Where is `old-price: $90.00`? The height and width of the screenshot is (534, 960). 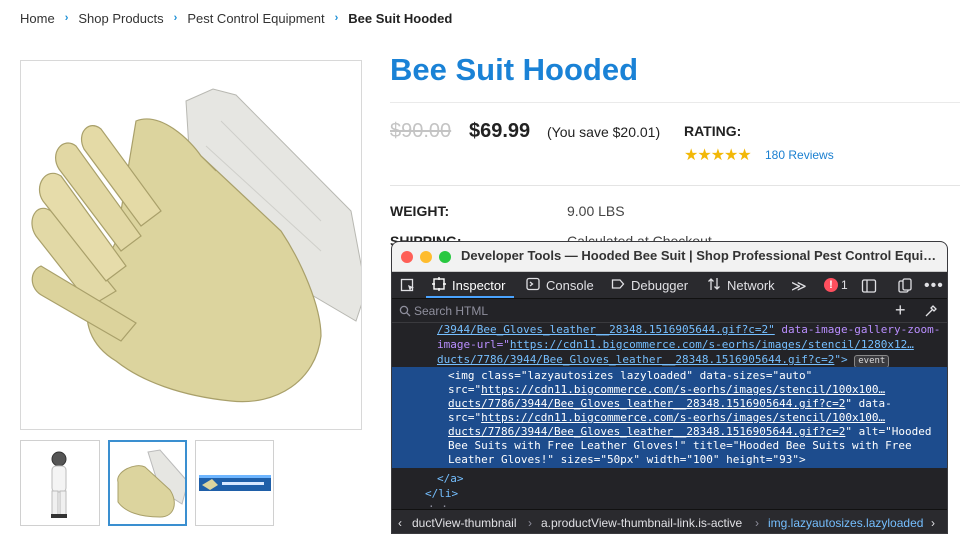 old-price: $90.00 is located at coordinates (421, 131).